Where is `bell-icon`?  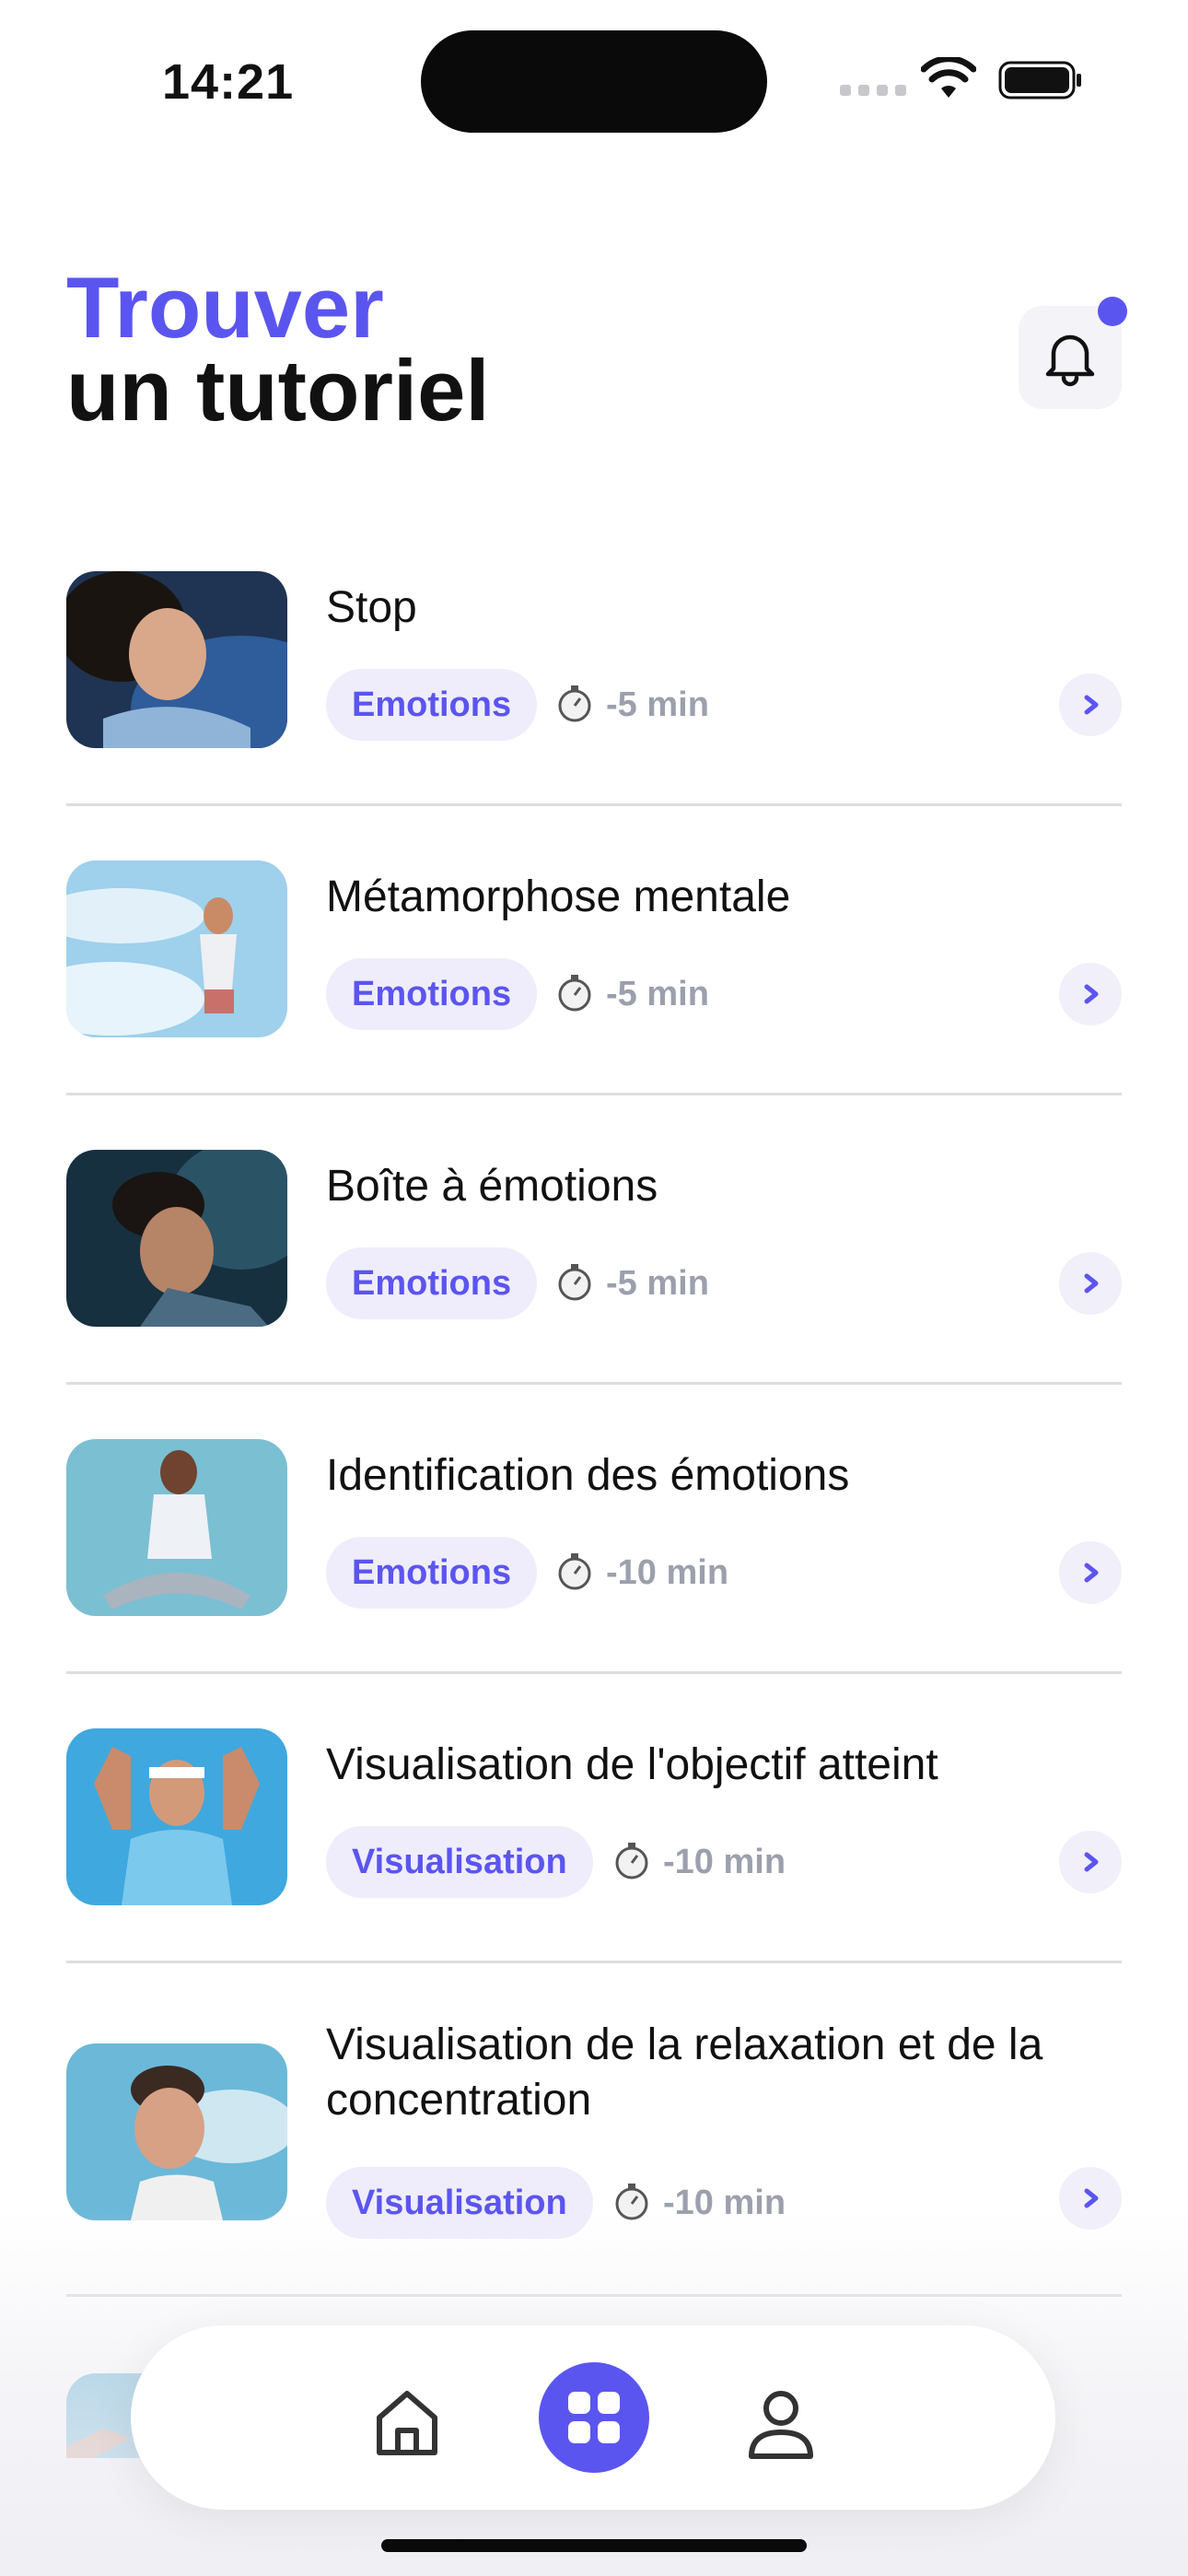 bell-icon is located at coordinates (1070, 360).